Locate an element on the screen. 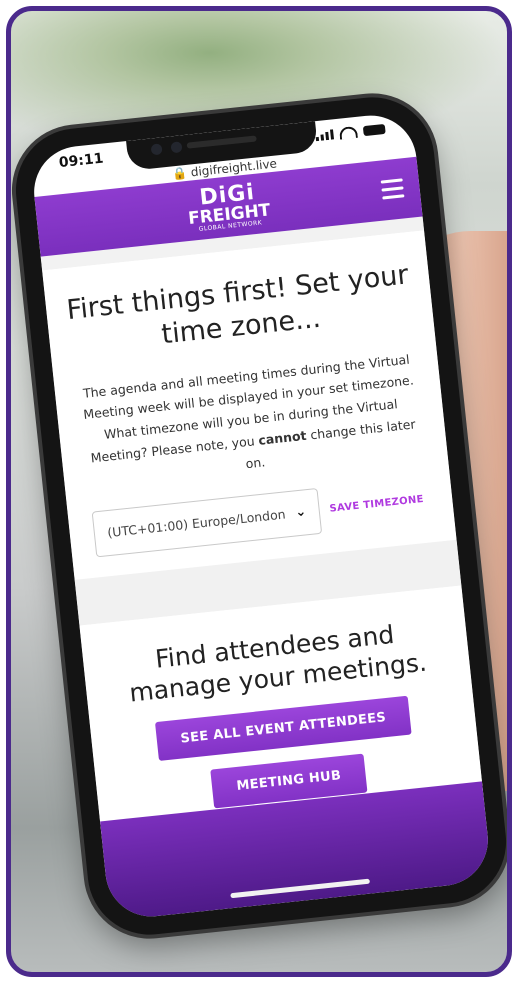 Image resolution: width=520 pixels, height=981 pixels. status-time: 09:11 is located at coordinates (81, 161).